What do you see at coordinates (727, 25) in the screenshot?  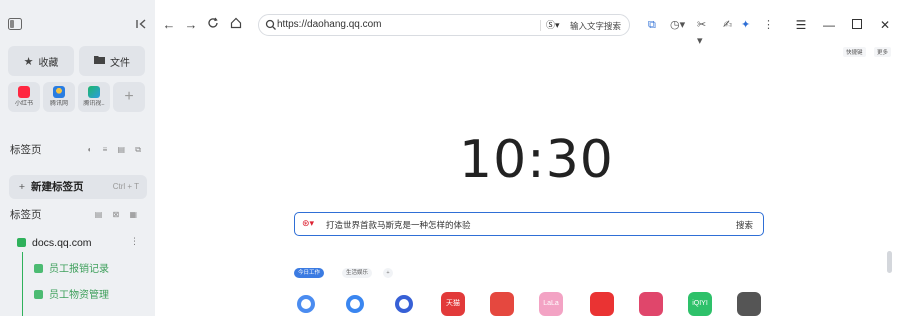 I see `pen-icon: ✍` at bounding box center [727, 25].